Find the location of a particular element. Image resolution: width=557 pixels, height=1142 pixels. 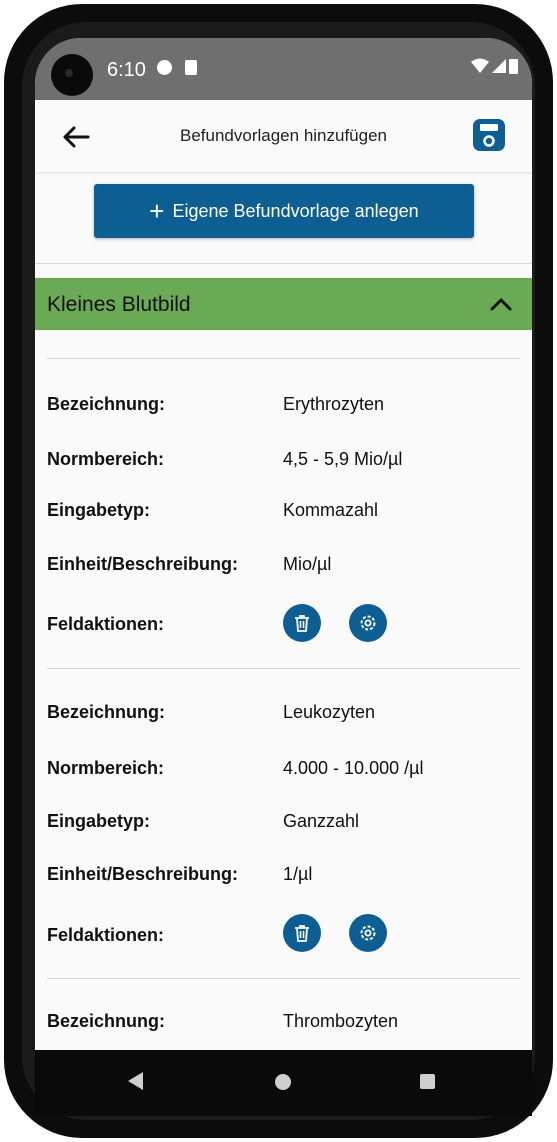

notification-icon is located at coordinates (164, 67).